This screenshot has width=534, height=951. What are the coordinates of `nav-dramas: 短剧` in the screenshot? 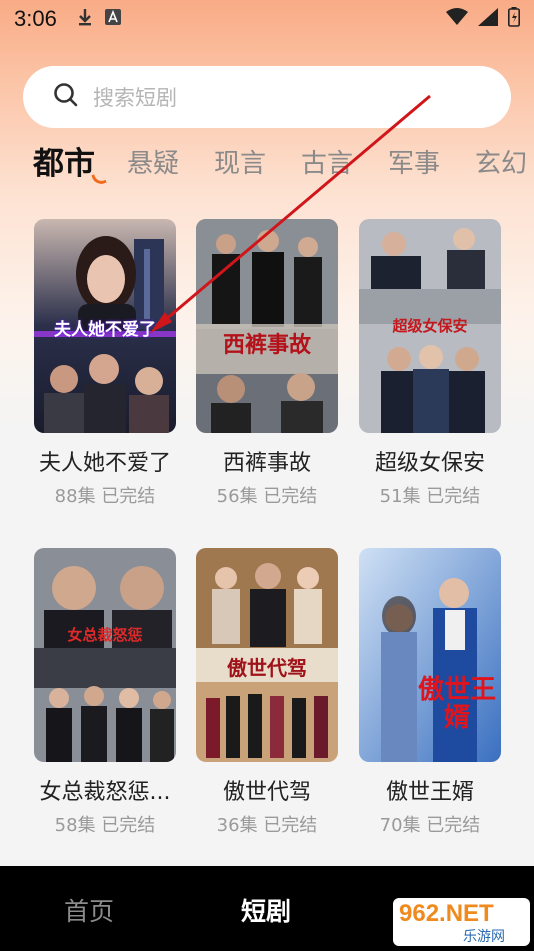 It's located at (266, 910).